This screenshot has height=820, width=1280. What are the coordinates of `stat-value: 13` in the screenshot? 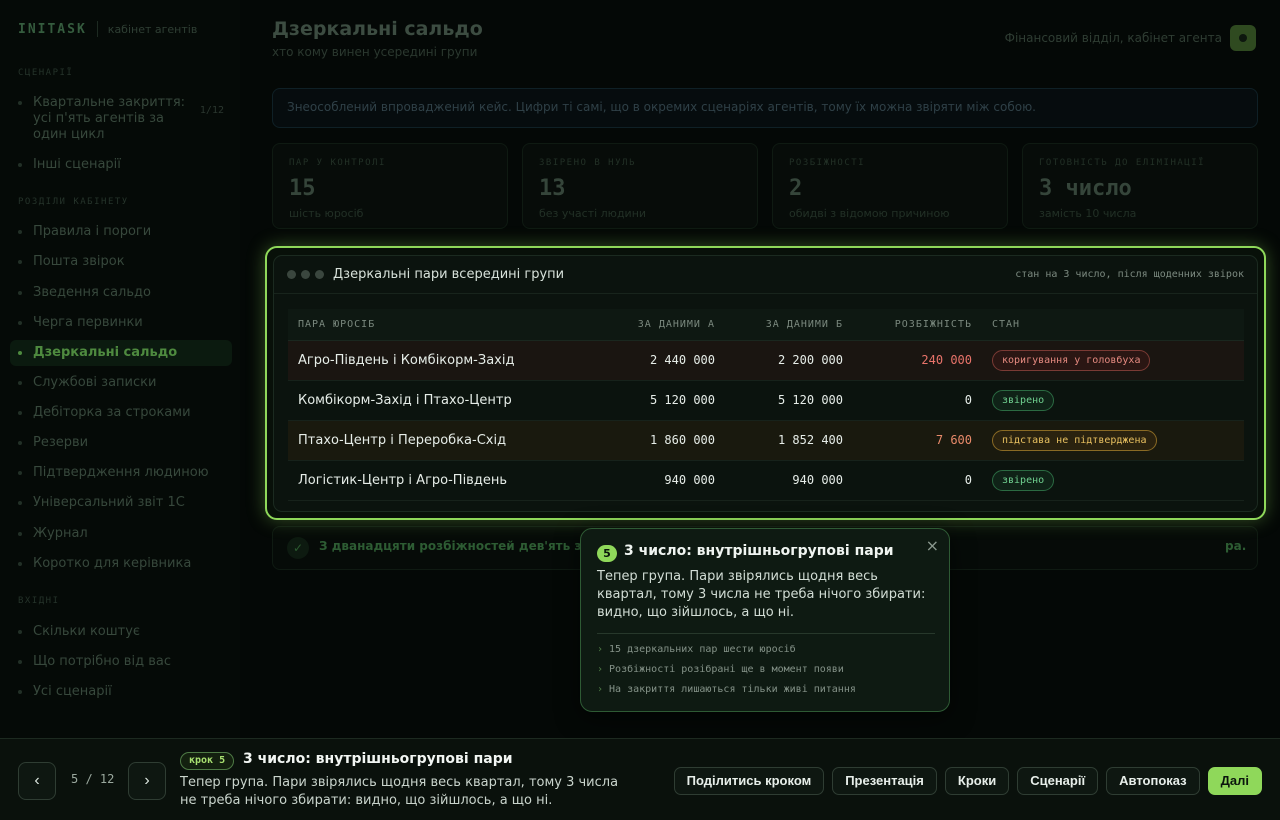 It's located at (552, 188).